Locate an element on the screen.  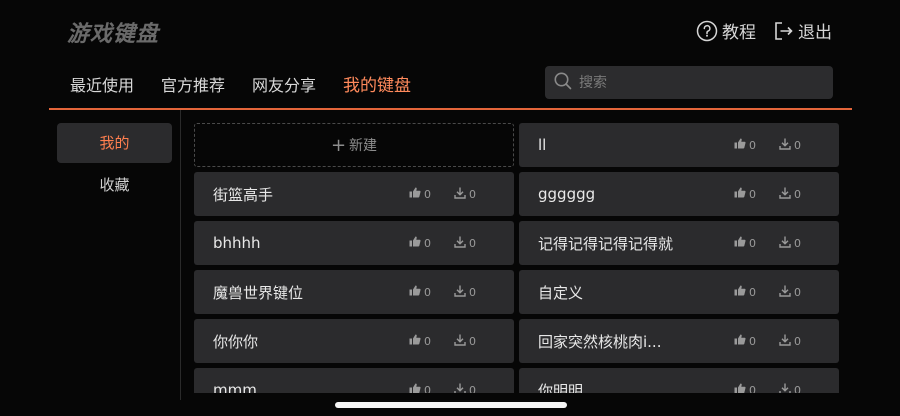
sidebar-item-mine: 我的 is located at coordinates (114, 143).